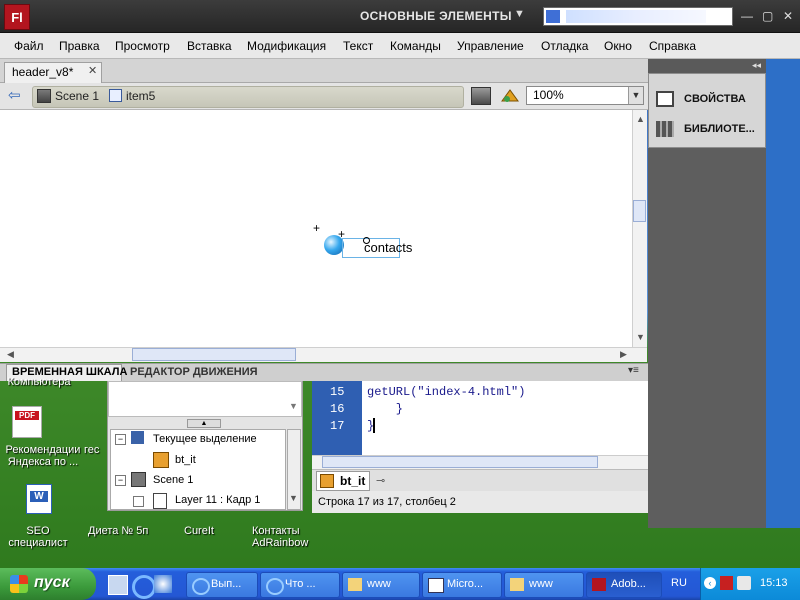  Describe the element at coordinates (490, 46) in the screenshot. I see `menu-control: Управление` at that location.